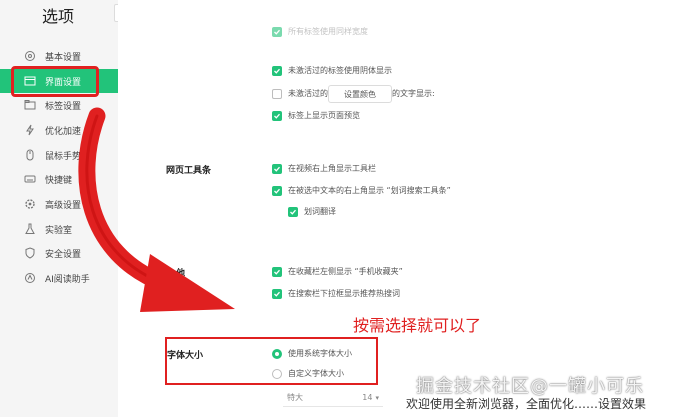  What do you see at coordinates (30, 179) in the screenshot?
I see `keyboard-icon` at bounding box center [30, 179].